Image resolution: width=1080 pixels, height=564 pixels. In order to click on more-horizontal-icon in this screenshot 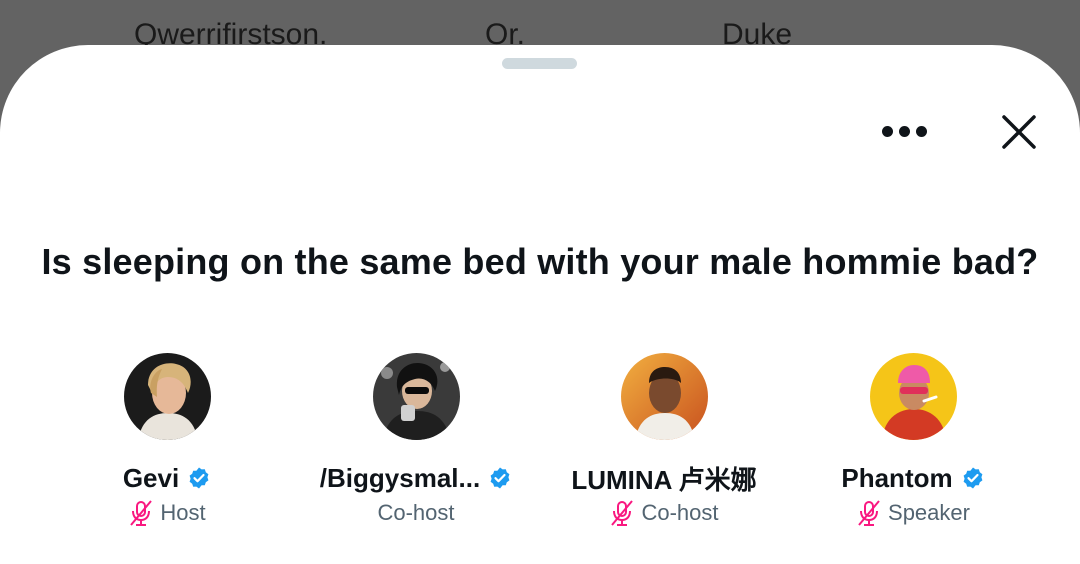, I will do `click(904, 131)`.